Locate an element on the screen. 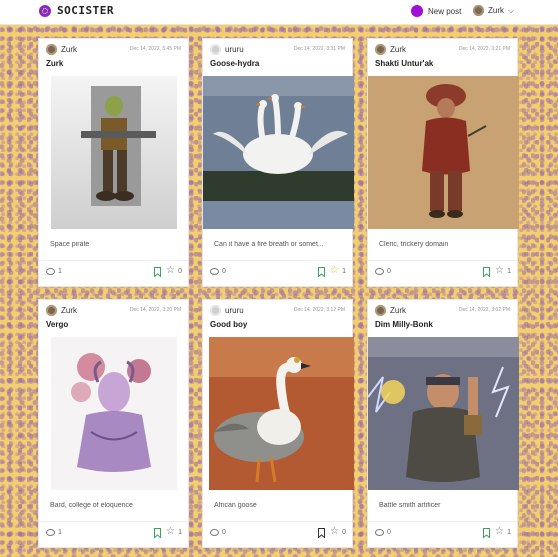  post-date: Dec 14, 2022, 3:31 PM is located at coordinates (319, 49).